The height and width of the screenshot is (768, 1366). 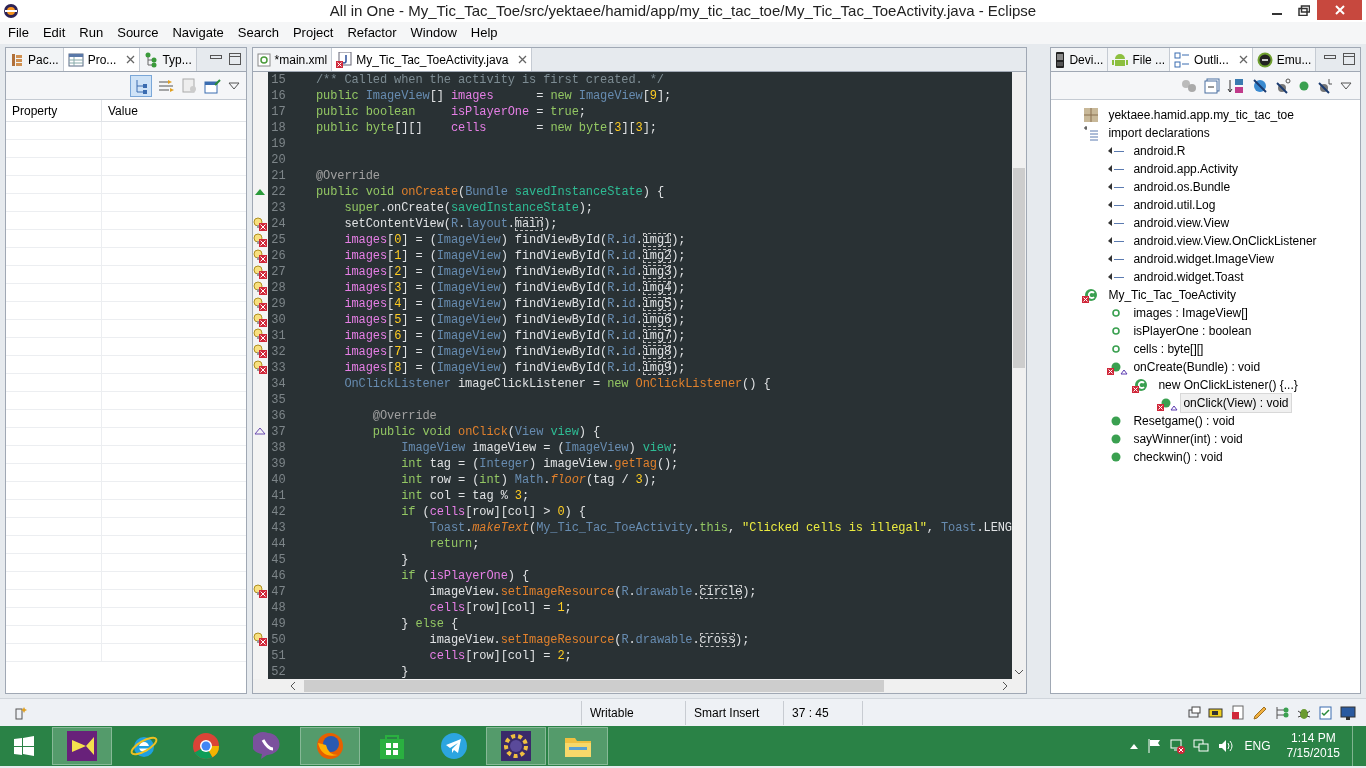 I want to click on dot-icon, so click(x=1304, y=85).